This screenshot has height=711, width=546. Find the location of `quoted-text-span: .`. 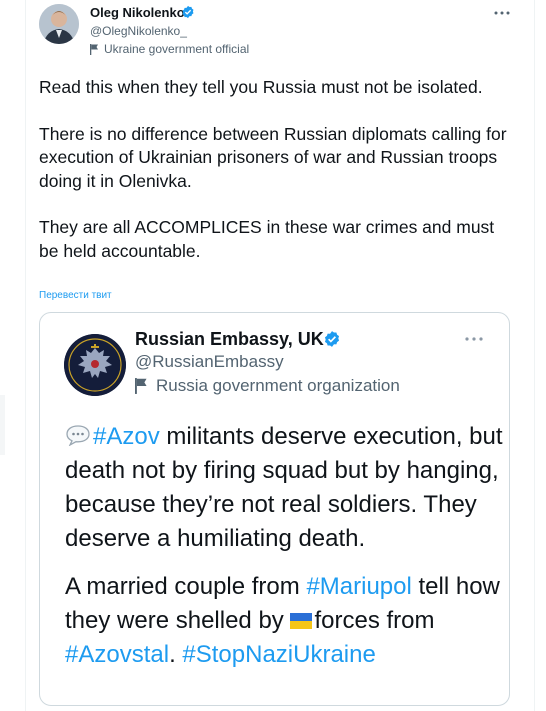

quoted-text-span: . is located at coordinates (176, 654).